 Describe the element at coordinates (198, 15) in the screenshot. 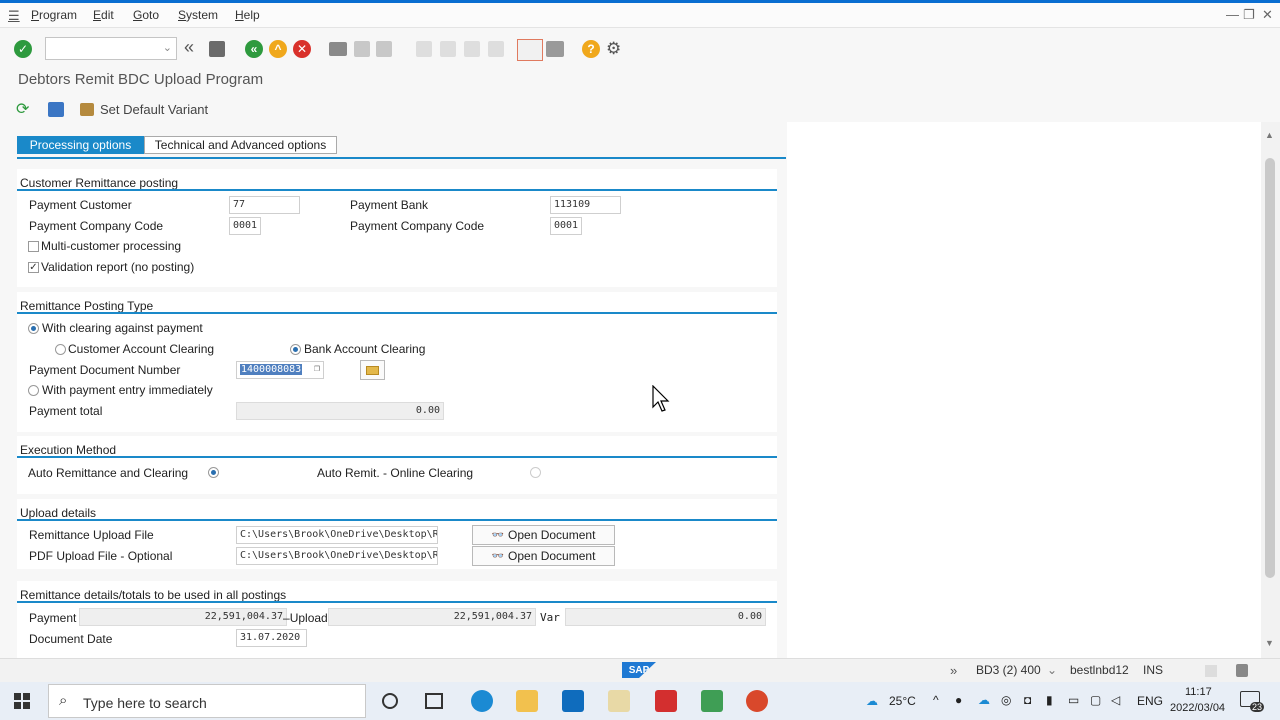

I see `menu-system: System` at that location.